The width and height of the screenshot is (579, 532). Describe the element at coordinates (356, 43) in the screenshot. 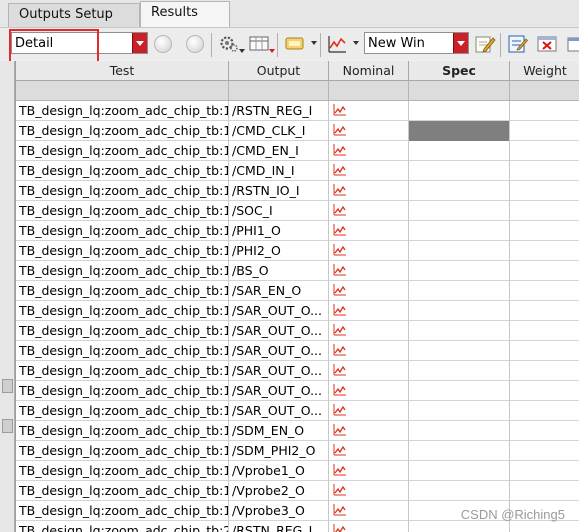

I see `plot-dropdown-arrow-icon` at that location.